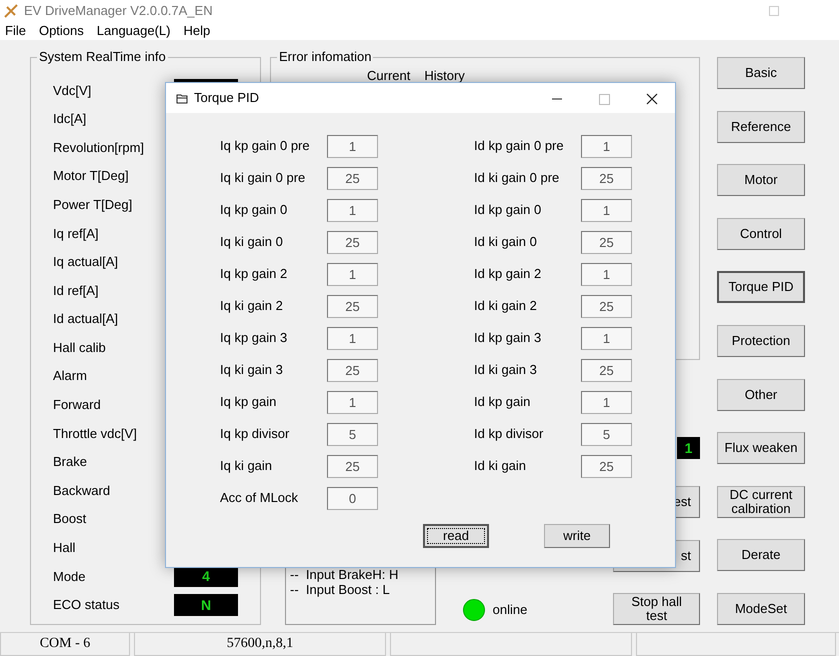 Image resolution: width=839 pixels, height=656 pixels. I want to click on field-label: Throttle vdc[V], so click(95, 433).